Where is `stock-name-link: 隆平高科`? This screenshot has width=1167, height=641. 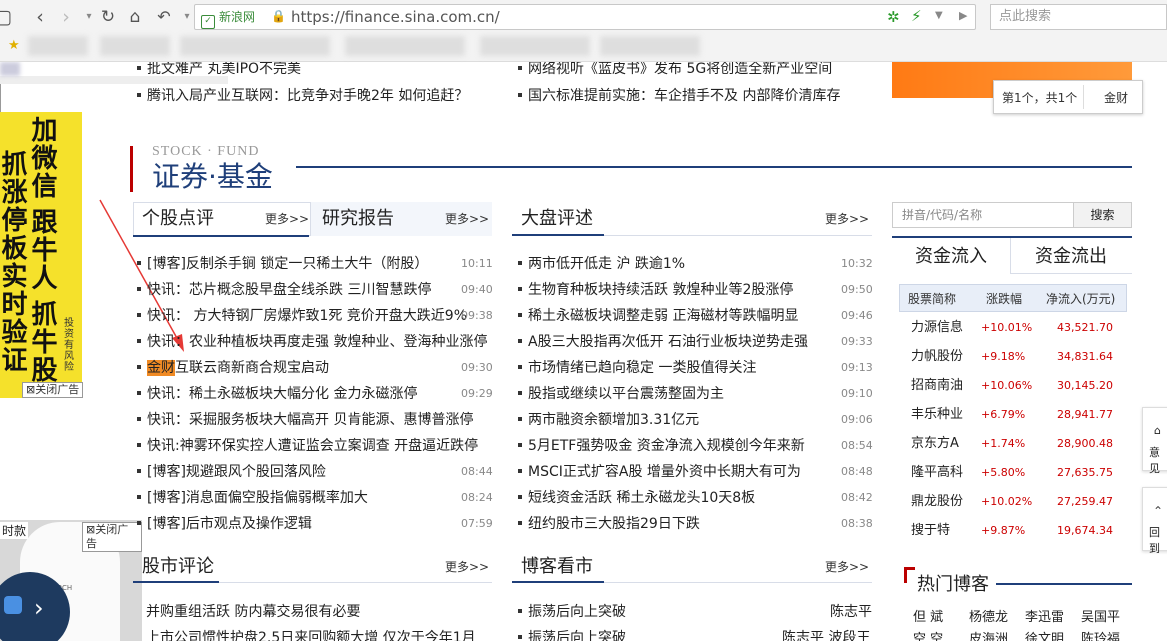
stock-name-link: 隆平高科 is located at coordinates (937, 473).